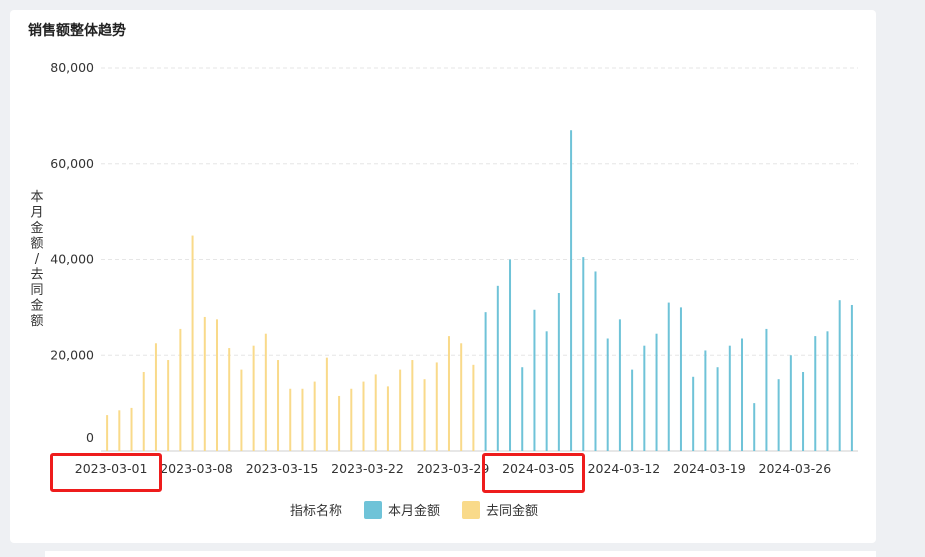  Describe the element at coordinates (196, 468) in the screenshot. I see `x-tick-label: 2023-03-08` at that location.